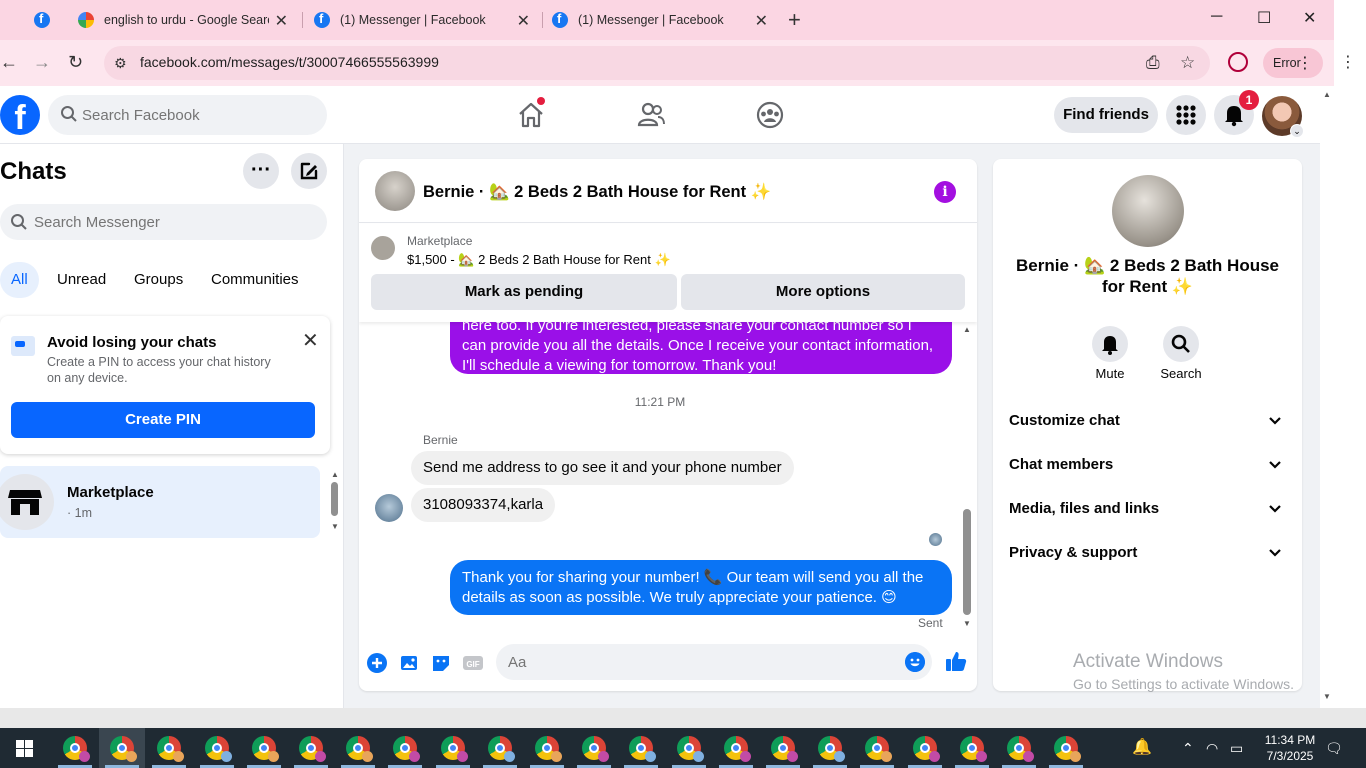 This screenshot has width=1366, height=768. Describe the element at coordinates (1106, 115) in the screenshot. I see `find-friends-button: Find friends` at that location.